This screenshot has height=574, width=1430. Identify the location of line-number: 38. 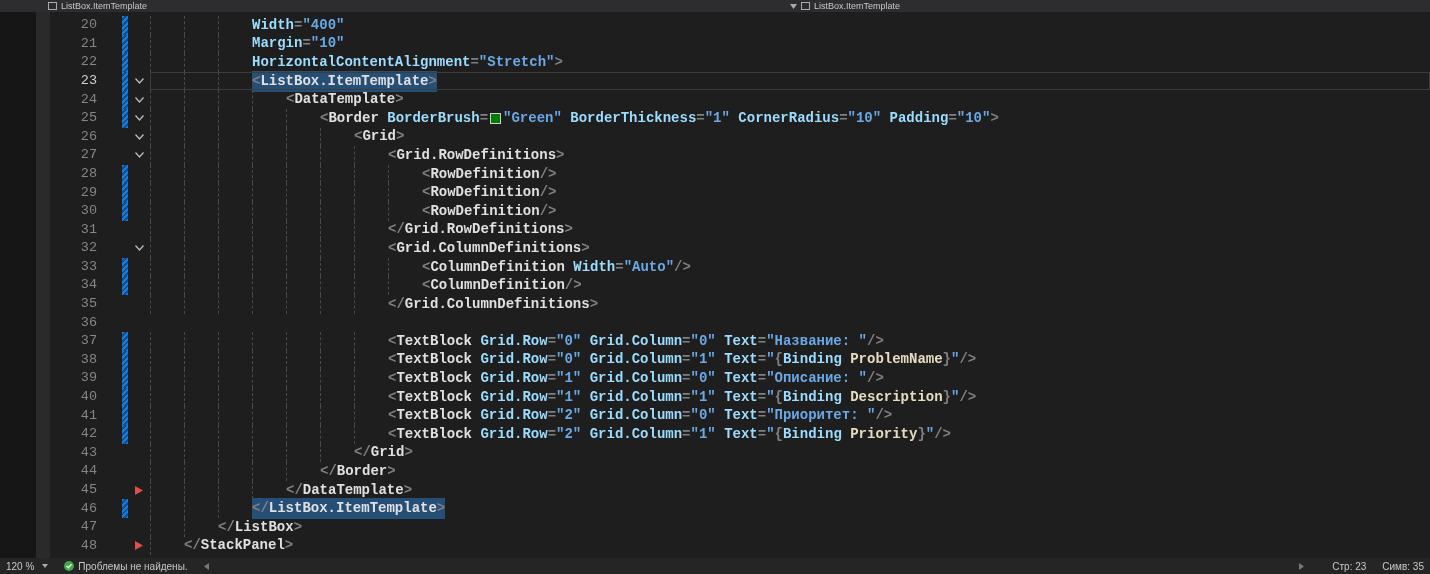
(88, 359).